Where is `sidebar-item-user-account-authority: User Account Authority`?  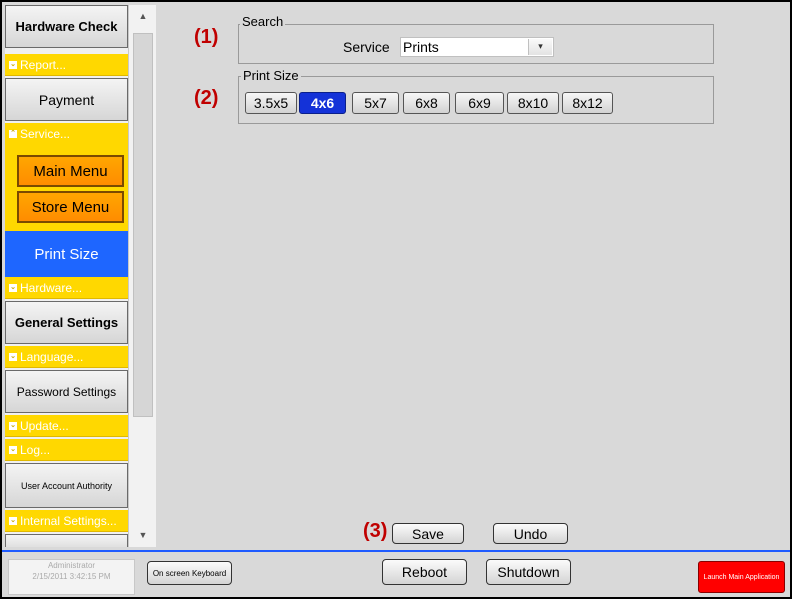 sidebar-item-user-account-authority: User Account Authority is located at coordinates (66, 485).